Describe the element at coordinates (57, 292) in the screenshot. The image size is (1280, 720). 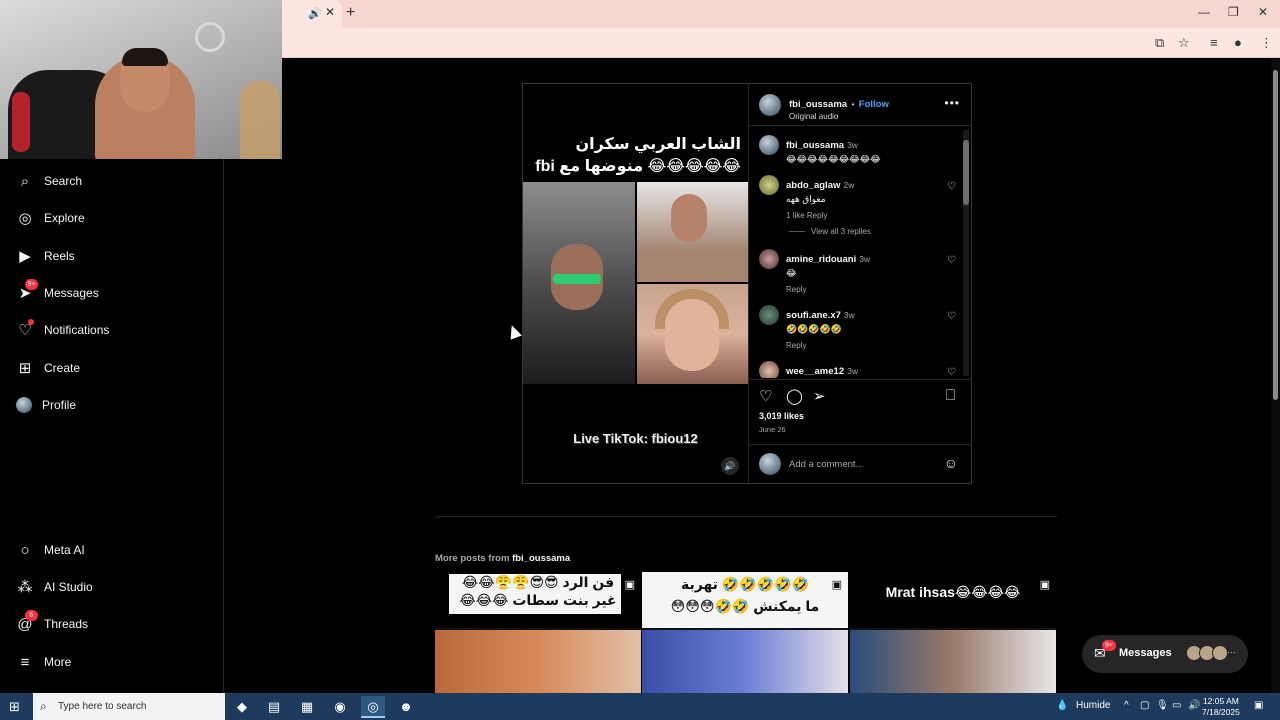
I see `sidebar-item-messages: ➤ 9+ Messages` at that location.